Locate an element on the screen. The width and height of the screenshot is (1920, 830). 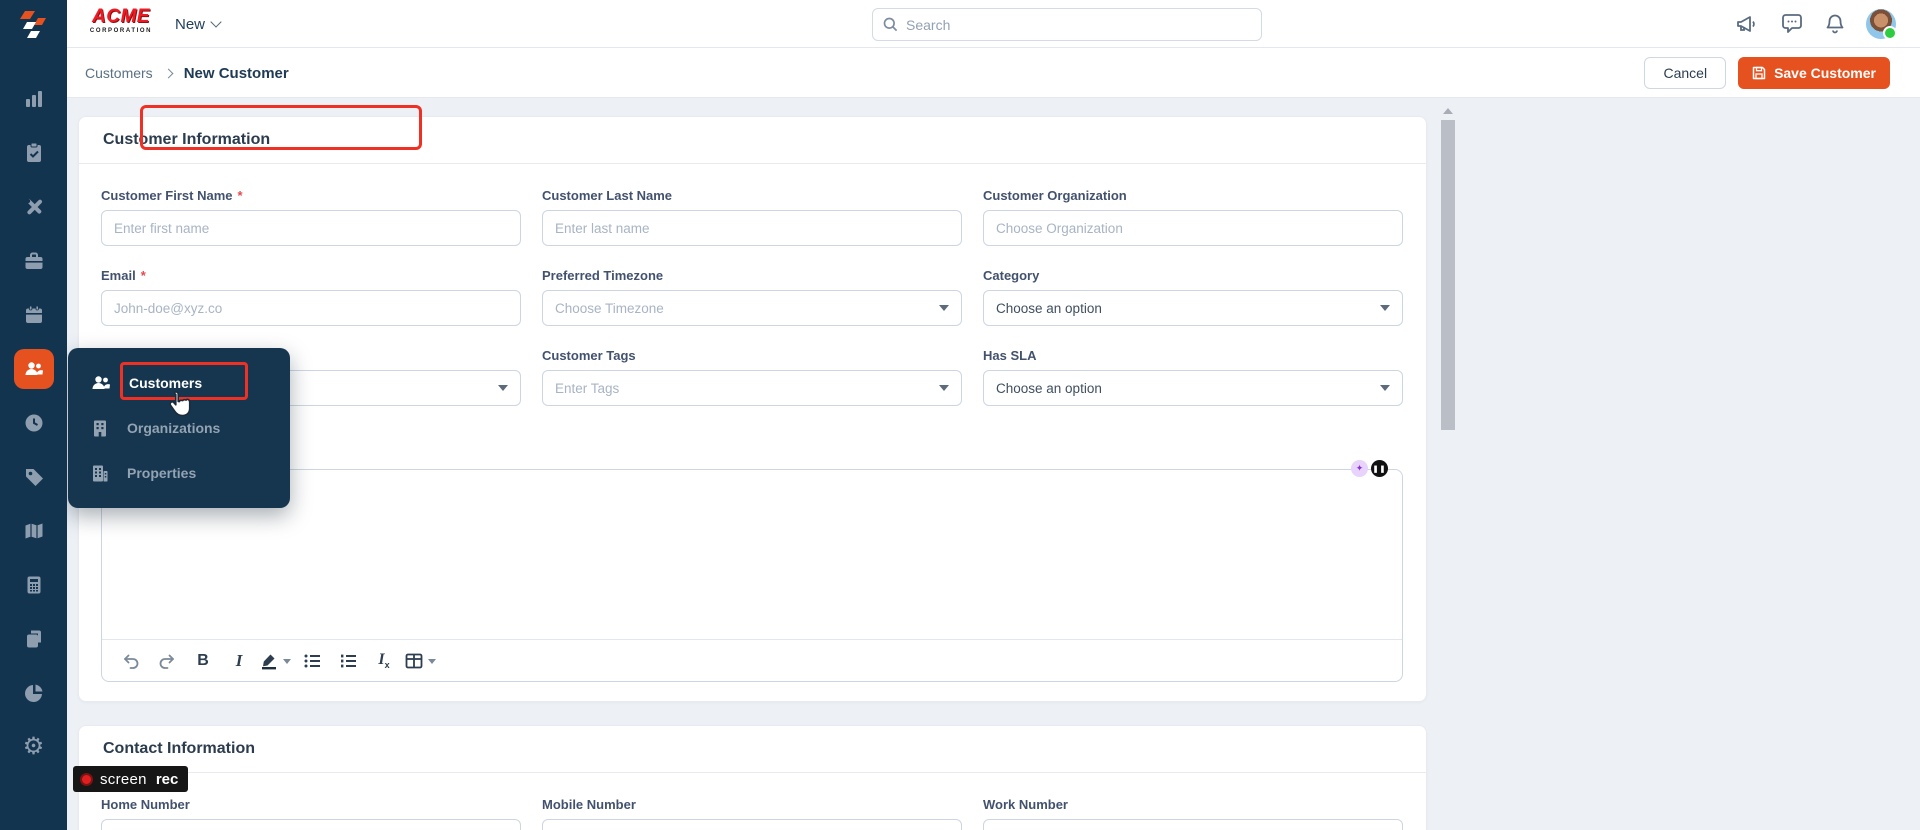
top-navbar: ACME CORPORATION New is located at coordinates (993, 24).